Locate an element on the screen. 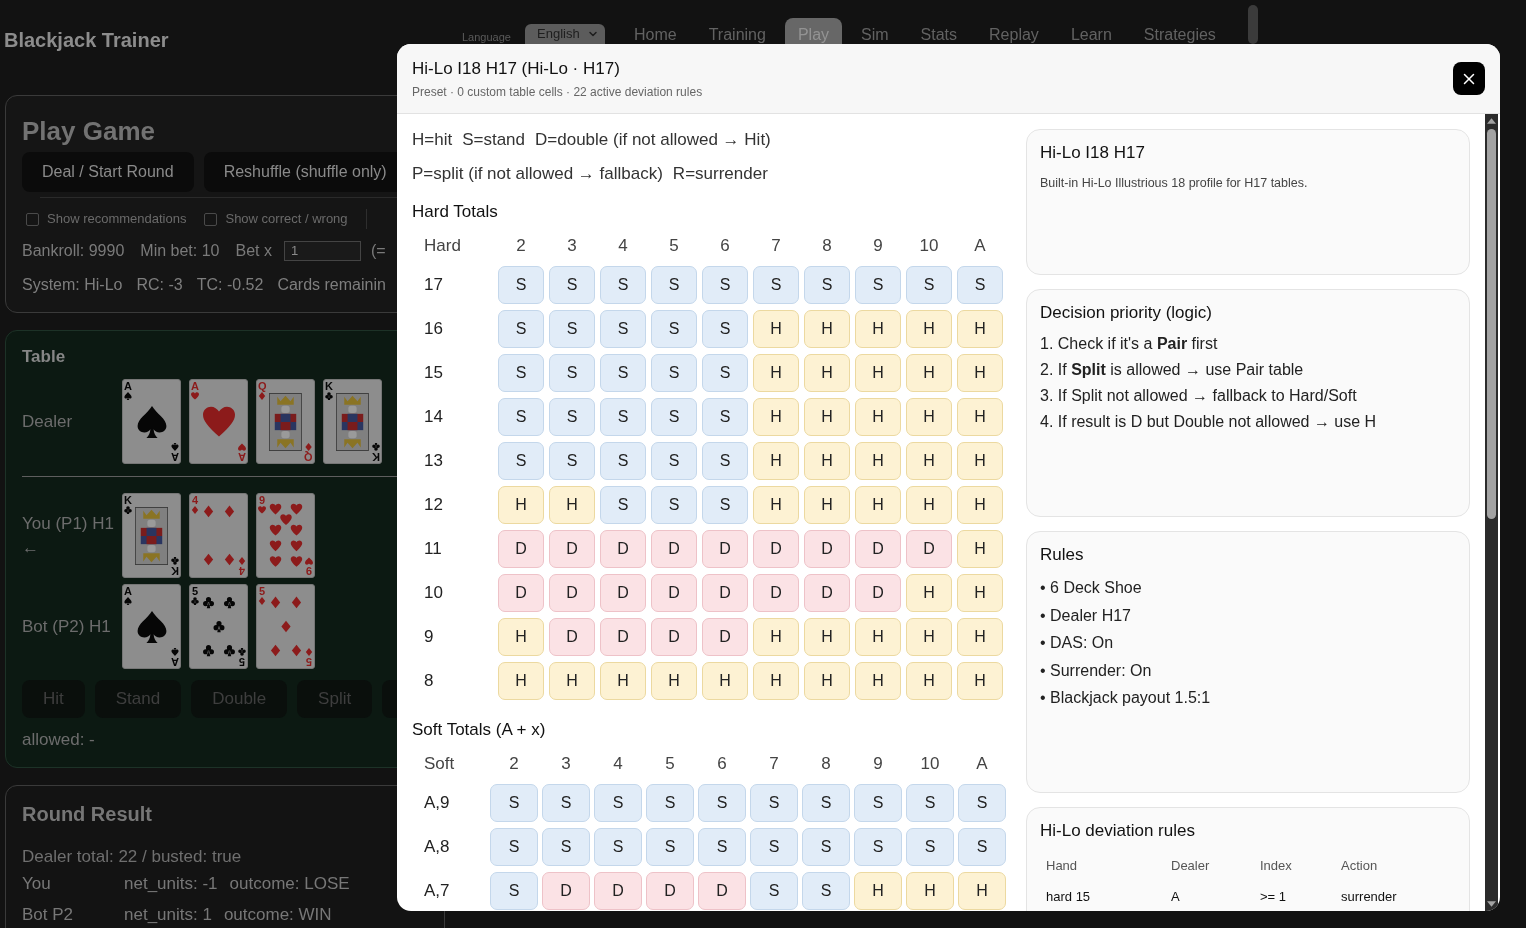  dialog-title: Hi-Lo I18 H17 (Hi-Lo · H17) is located at coordinates (516, 68).